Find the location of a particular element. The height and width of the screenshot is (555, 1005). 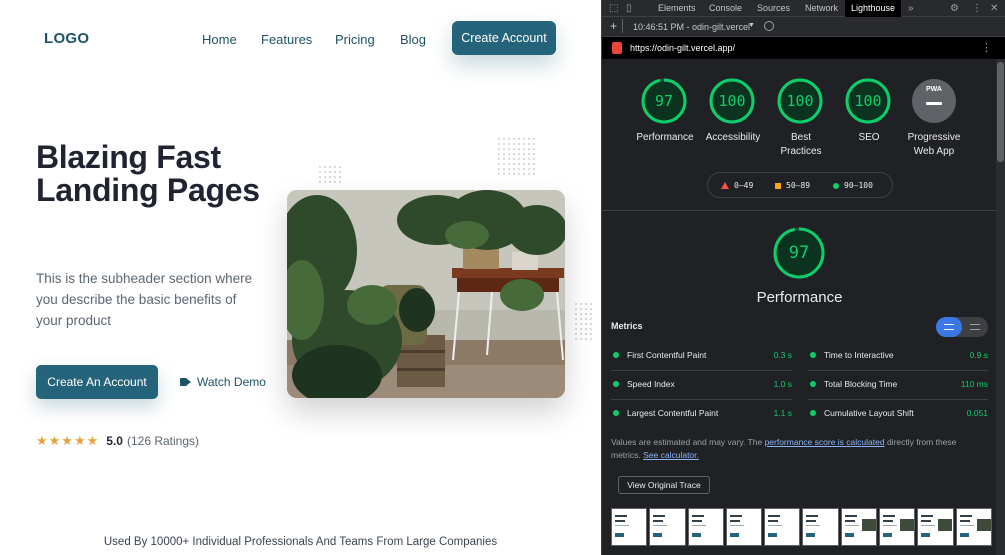

view-original-trace-button: View Original Trace is located at coordinates (664, 485).